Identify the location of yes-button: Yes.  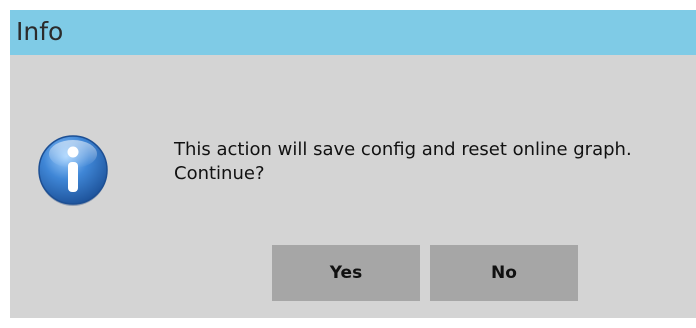
(346, 273).